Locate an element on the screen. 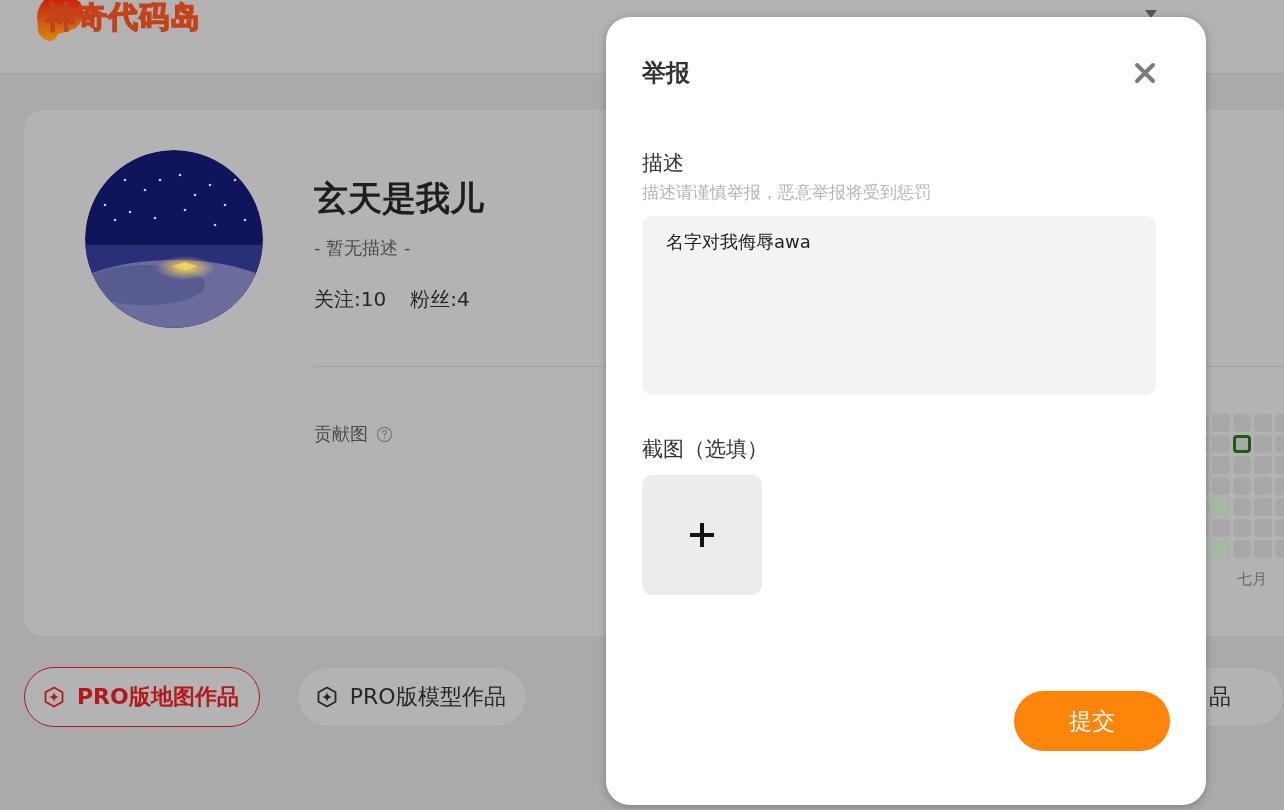 This screenshot has width=1284, height=810. description-hint: 描述请谨慎举报，恶意举报将受到惩罚 is located at coordinates (787, 192).